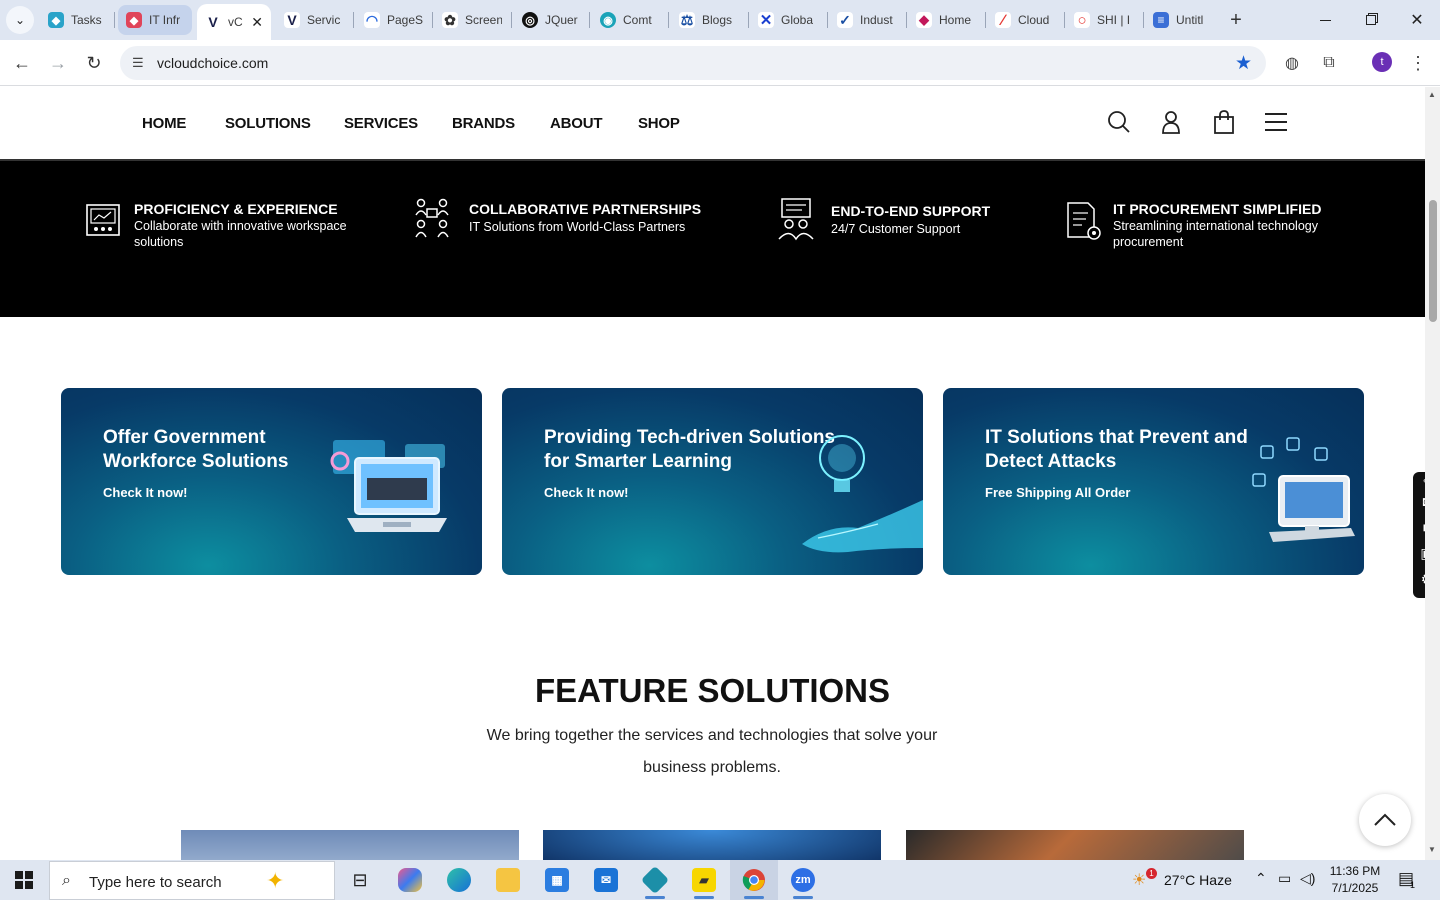 The height and width of the screenshot is (900, 1440). I want to click on profile-avatar: t, so click(1382, 62).